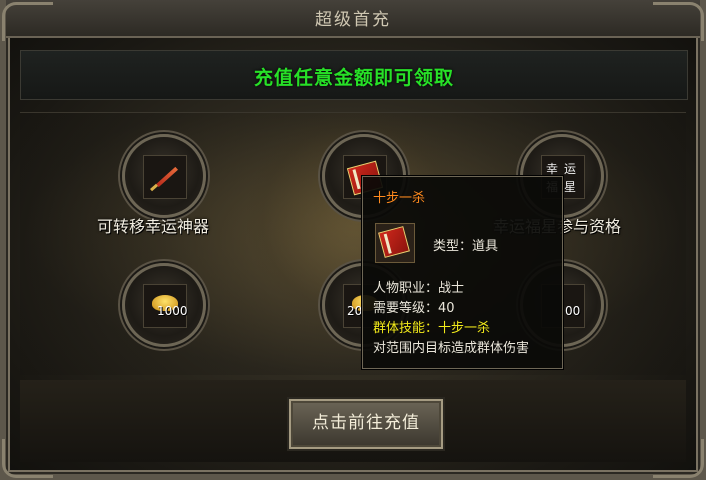  What do you see at coordinates (172, 311) in the screenshot?
I see `item-quantity: 1000` at bounding box center [172, 311].